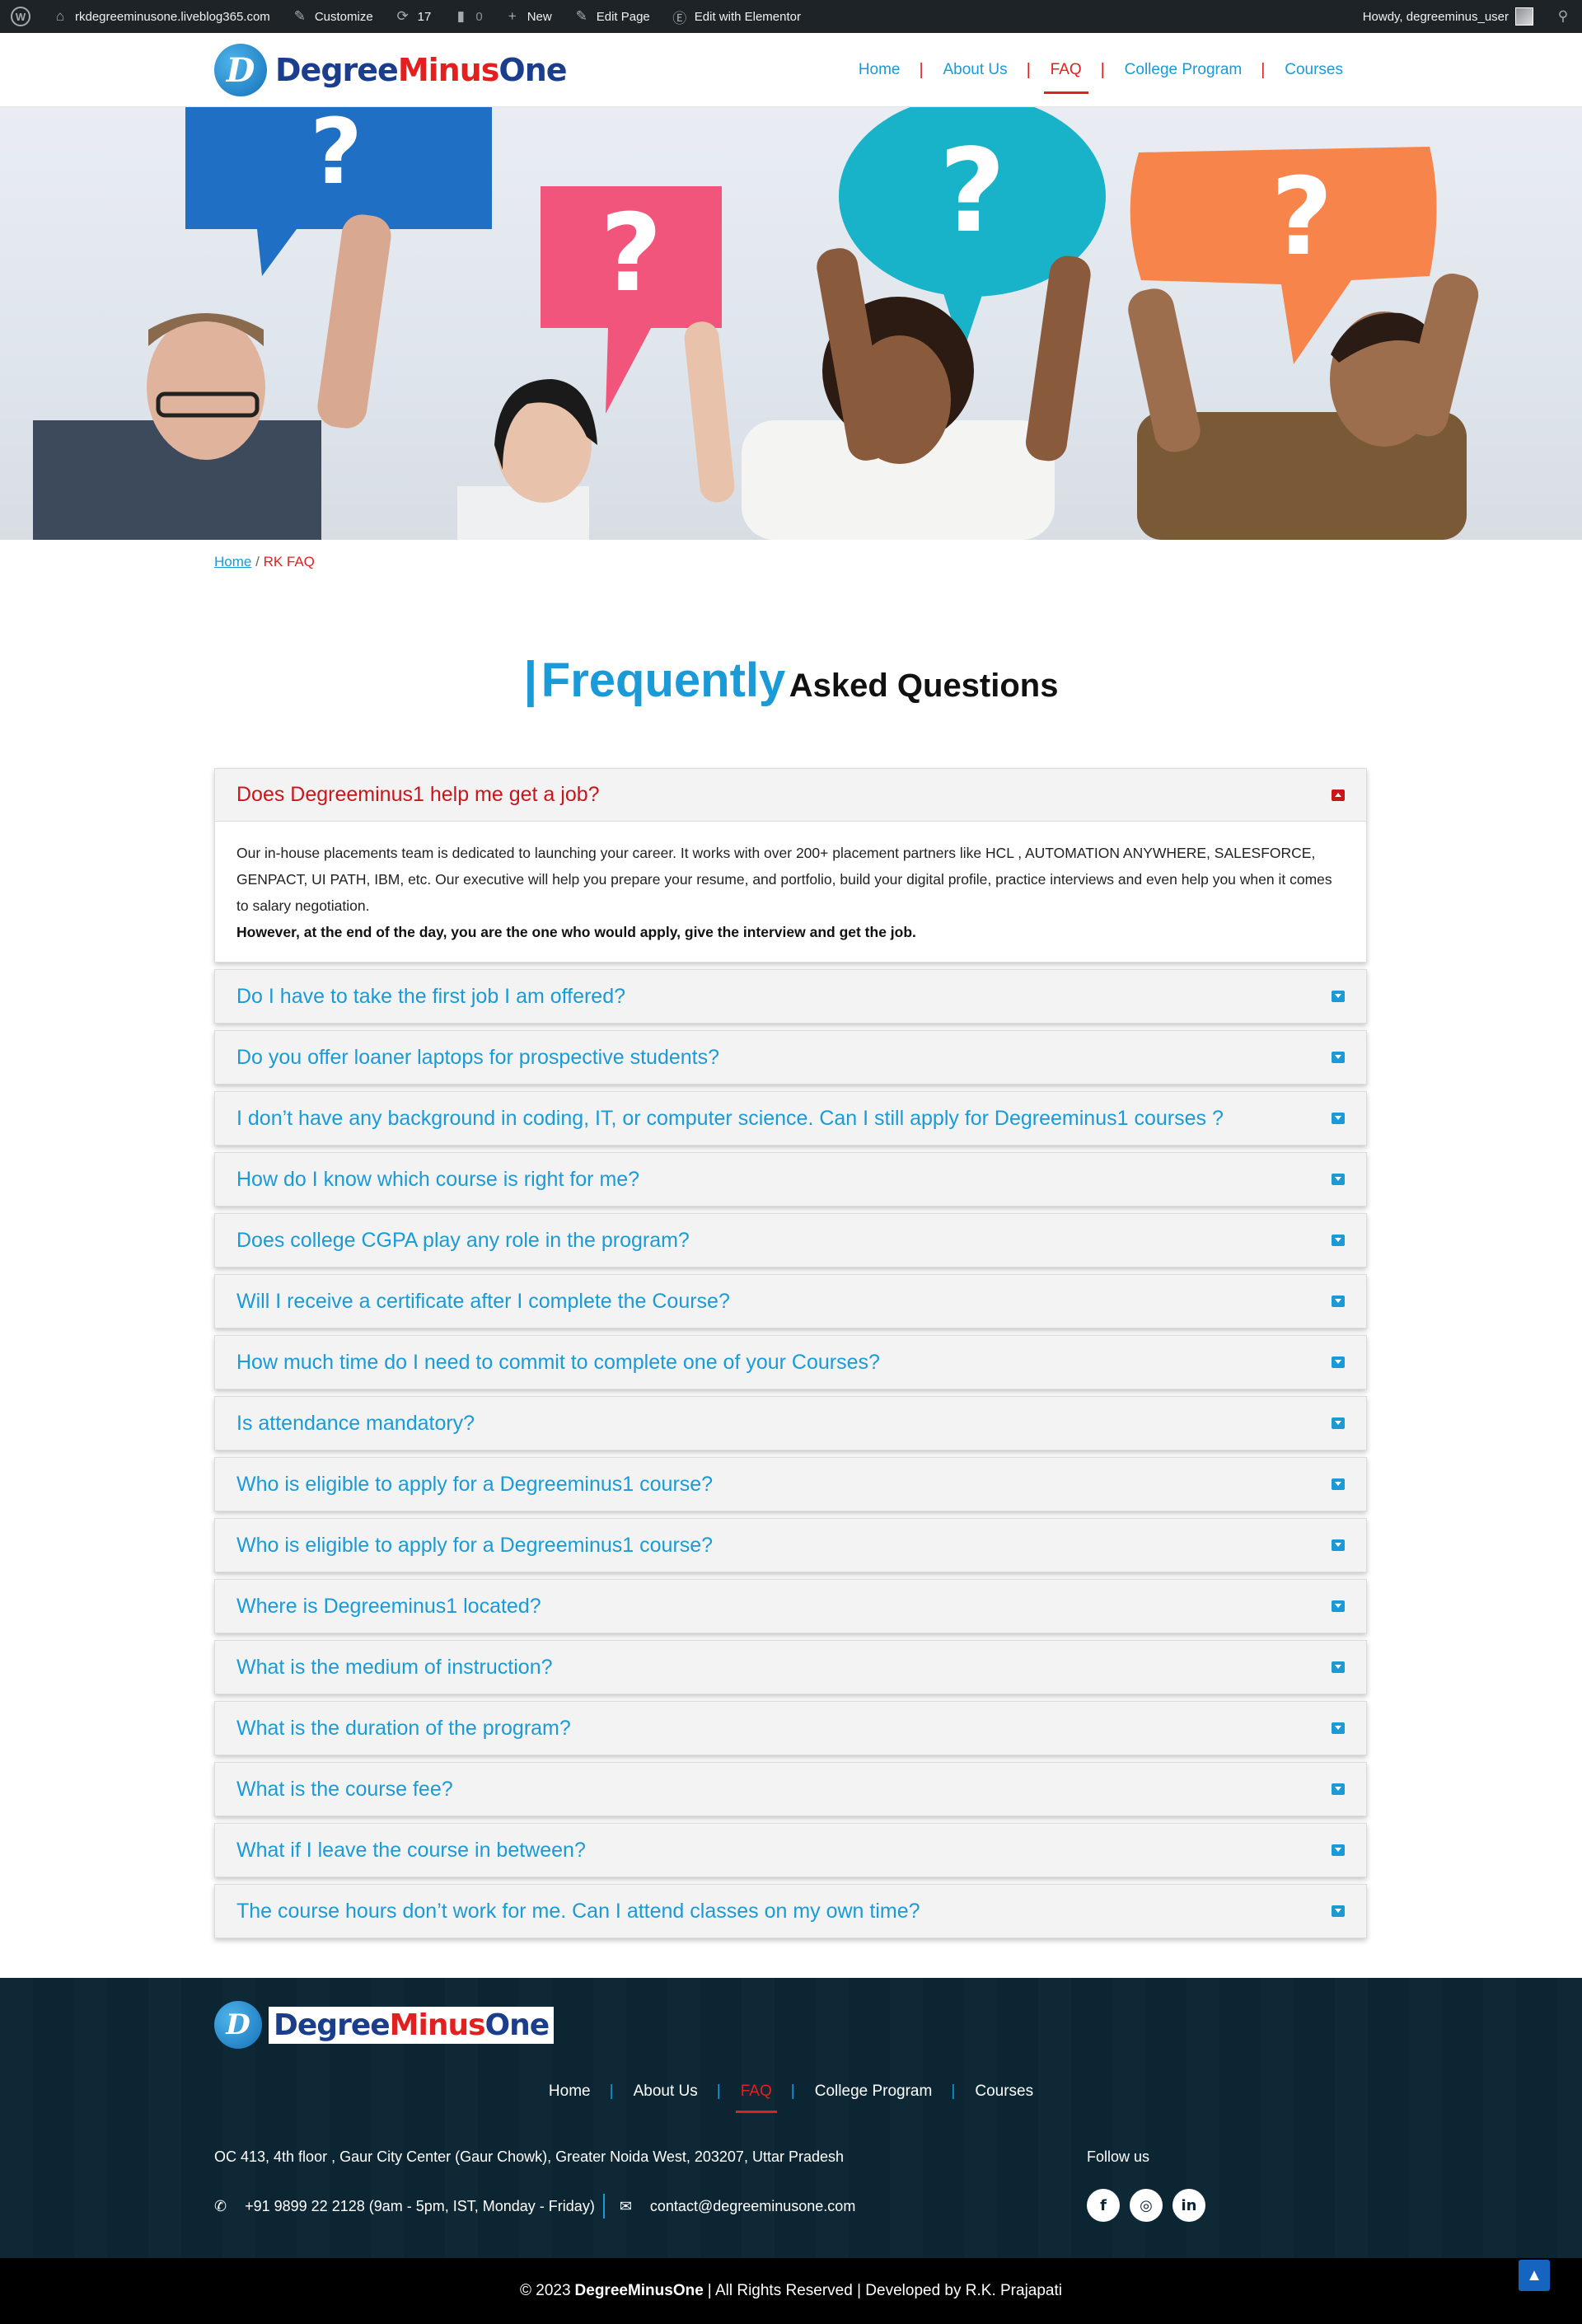  What do you see at coordinates (161, 16) in the screenshot?
I see `site-name-link: ⌂ rkdegreeminusone.liveblog365.com` at bounding box center [161, 16].